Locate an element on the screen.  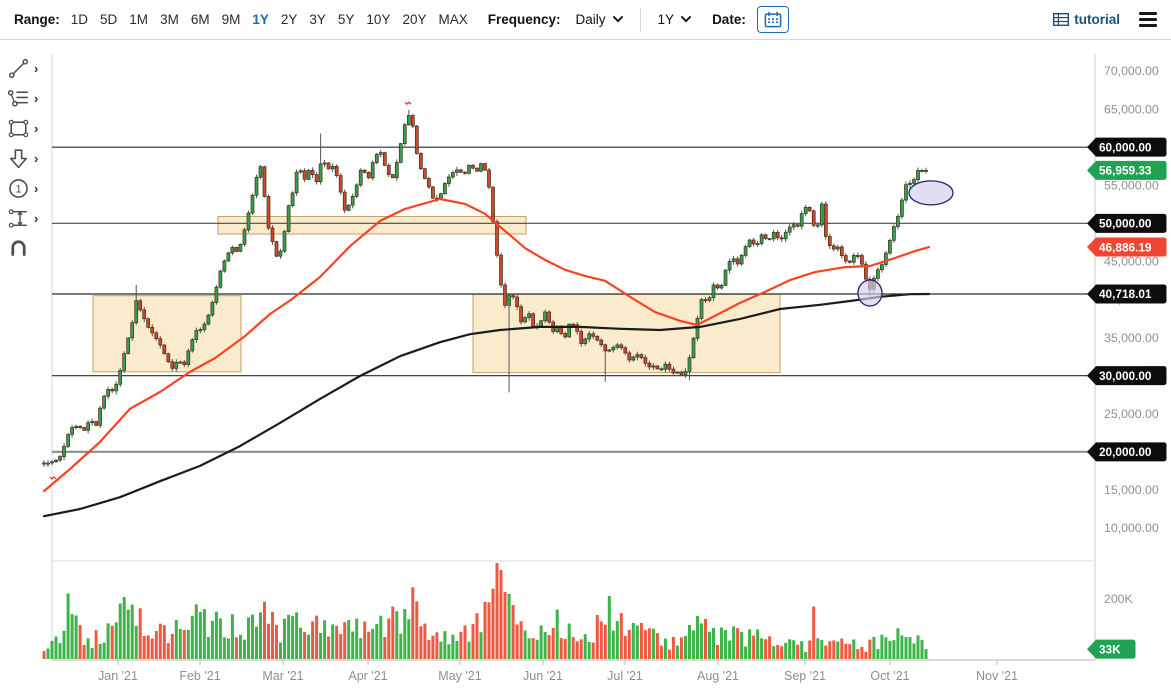
svg-text: 46,886.19 is located at coordinates (1125, 247).